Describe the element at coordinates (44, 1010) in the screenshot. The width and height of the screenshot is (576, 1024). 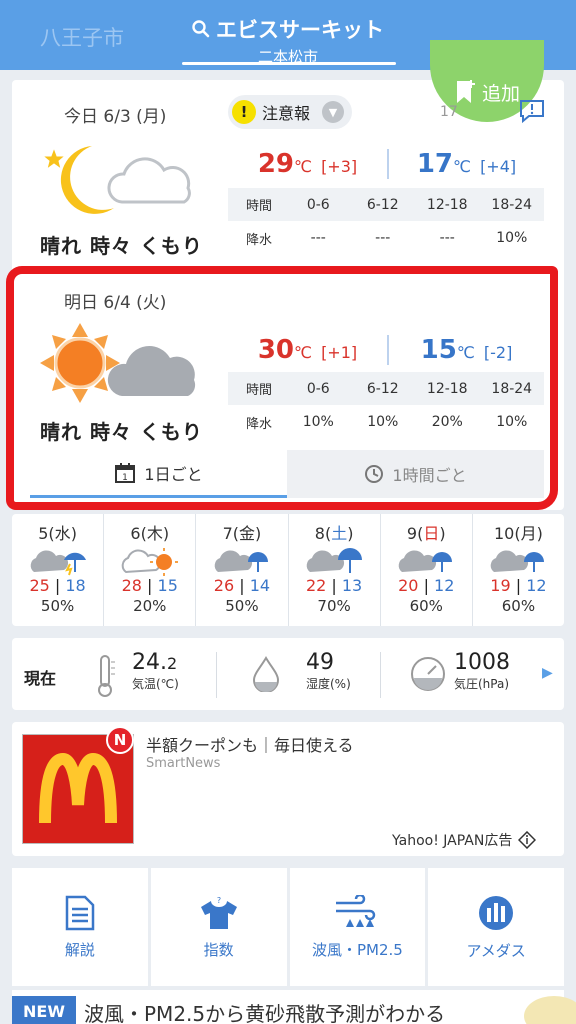
I see `new-tag: NEW` at that location.